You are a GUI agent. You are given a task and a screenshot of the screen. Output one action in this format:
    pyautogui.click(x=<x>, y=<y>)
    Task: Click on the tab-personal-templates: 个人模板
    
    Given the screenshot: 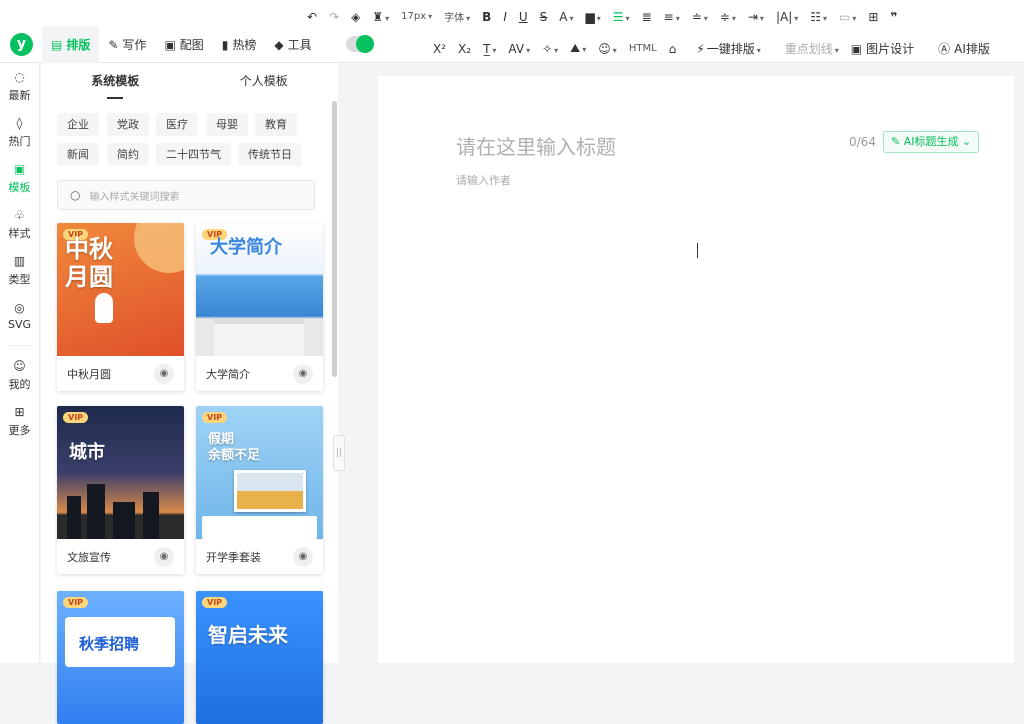 What is the action you would take?
    pyautogui.click(x=264, y=81)
    